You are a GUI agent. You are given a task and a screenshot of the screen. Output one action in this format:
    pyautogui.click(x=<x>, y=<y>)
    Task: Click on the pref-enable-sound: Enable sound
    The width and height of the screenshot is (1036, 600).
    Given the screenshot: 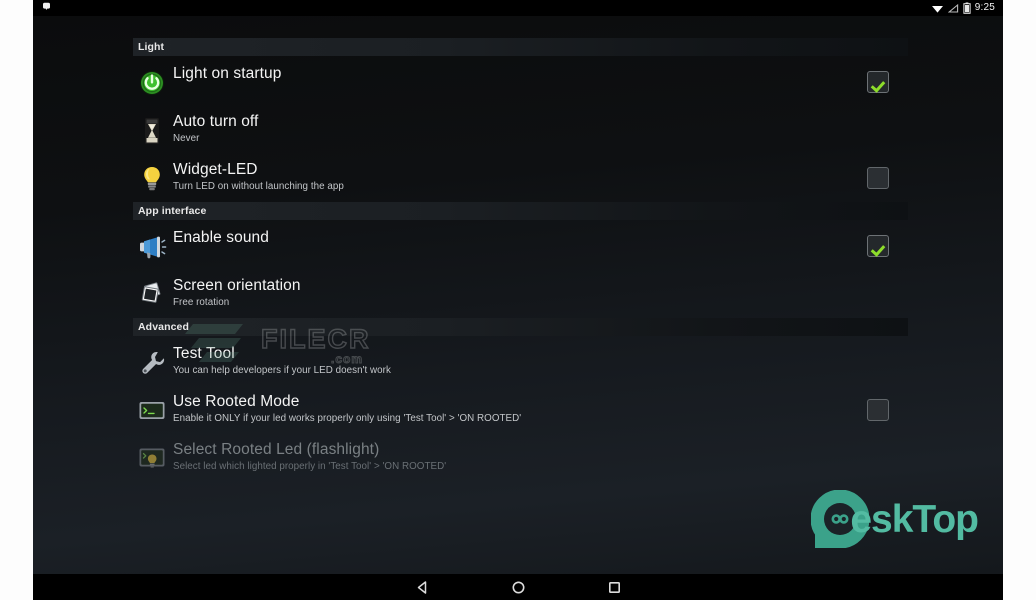 What is the action you would take?
    pyautogui.click(x=520, y=246)
    